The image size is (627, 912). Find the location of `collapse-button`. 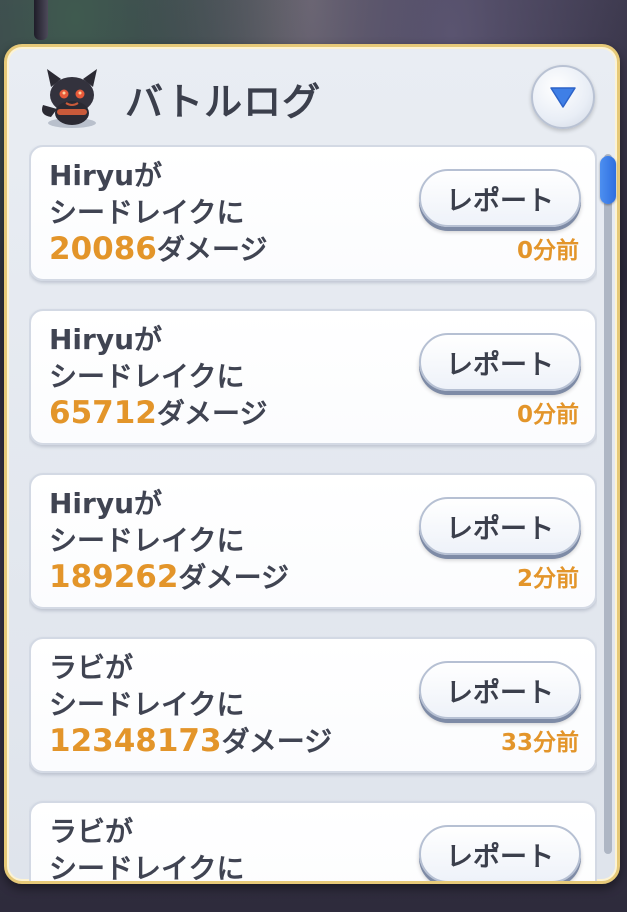

collapse-button is located at coordinates (563, 97).